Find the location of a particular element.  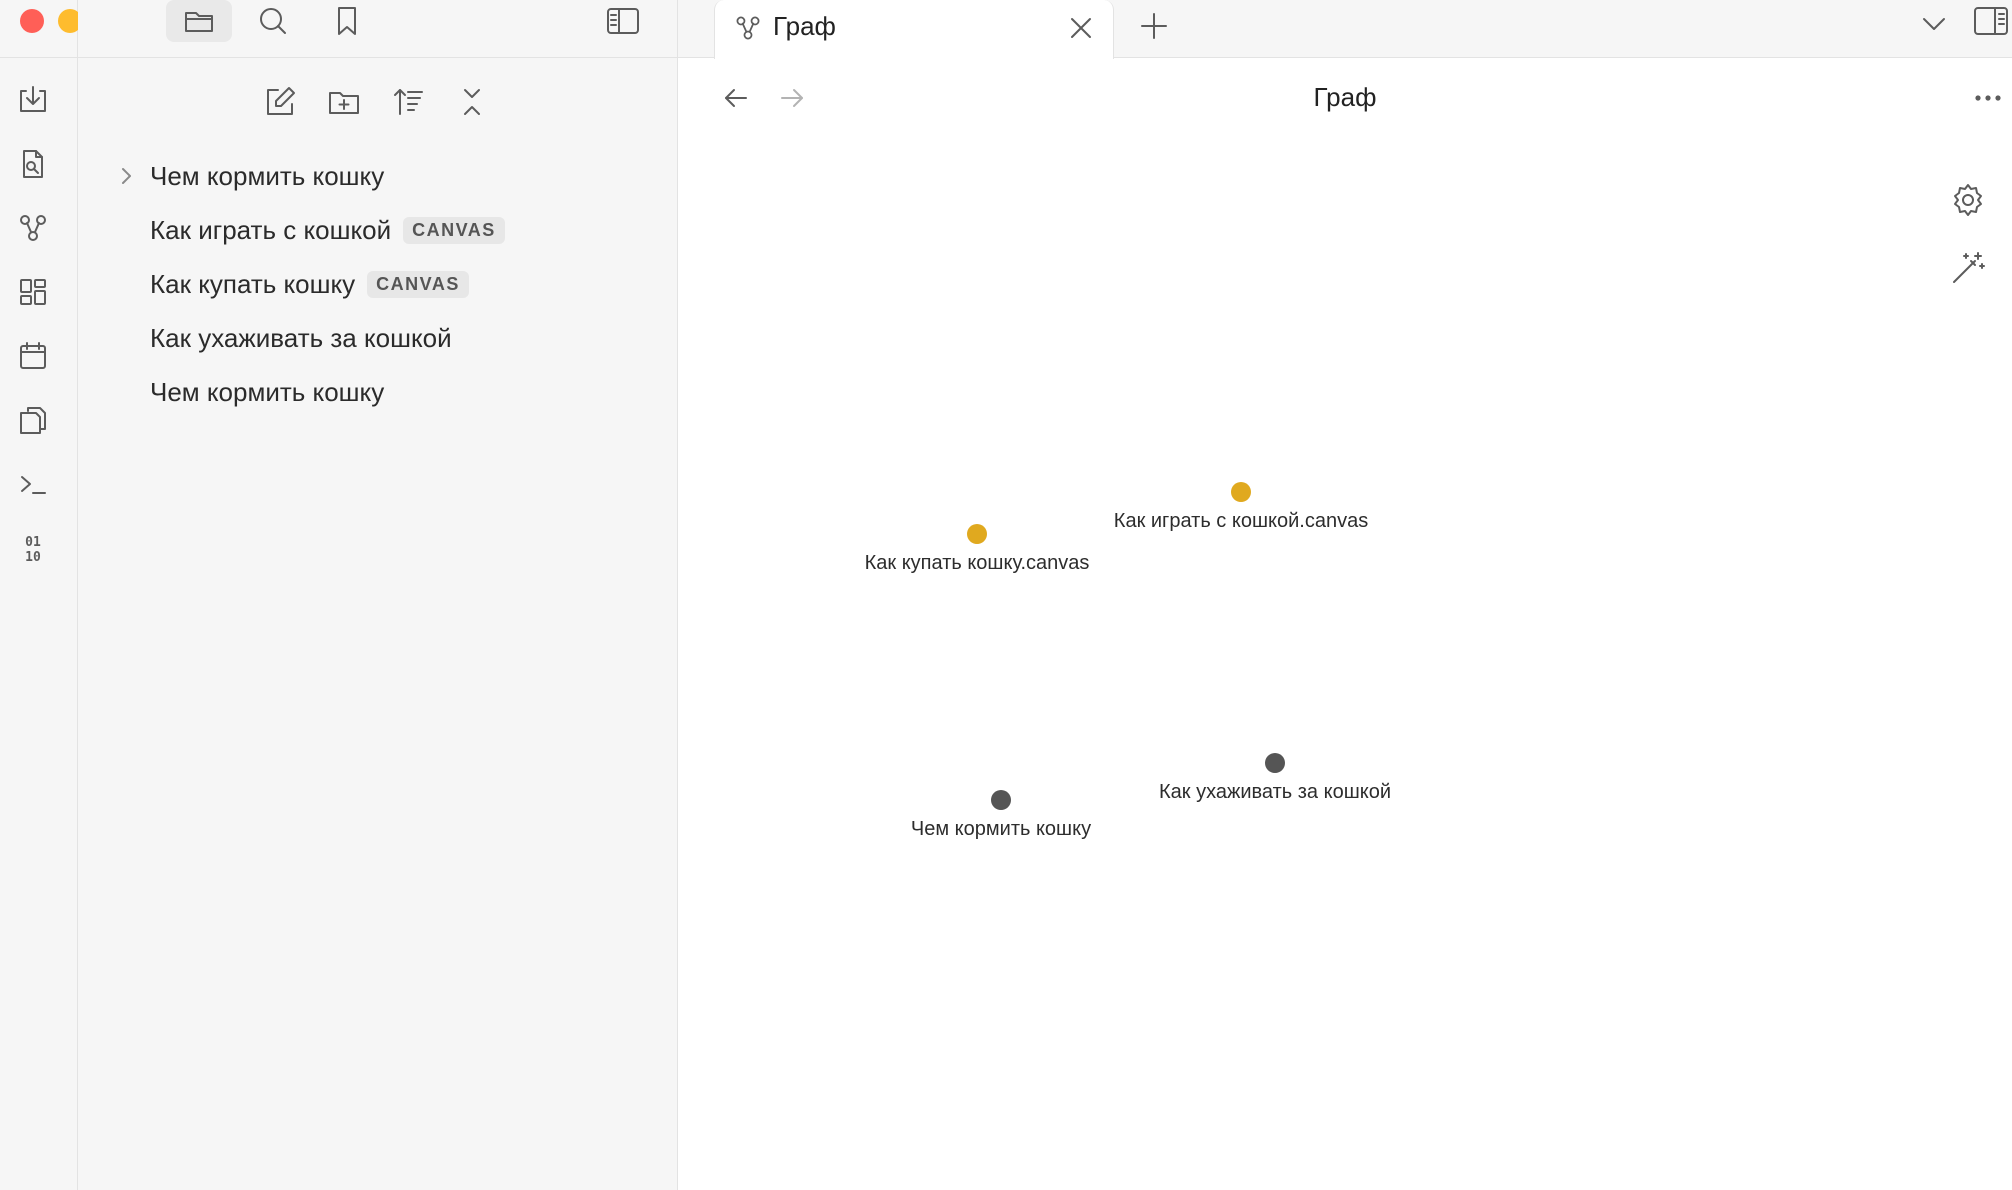

tree-file-item: Чем кормить кошку is located at coordinates (378, 392).